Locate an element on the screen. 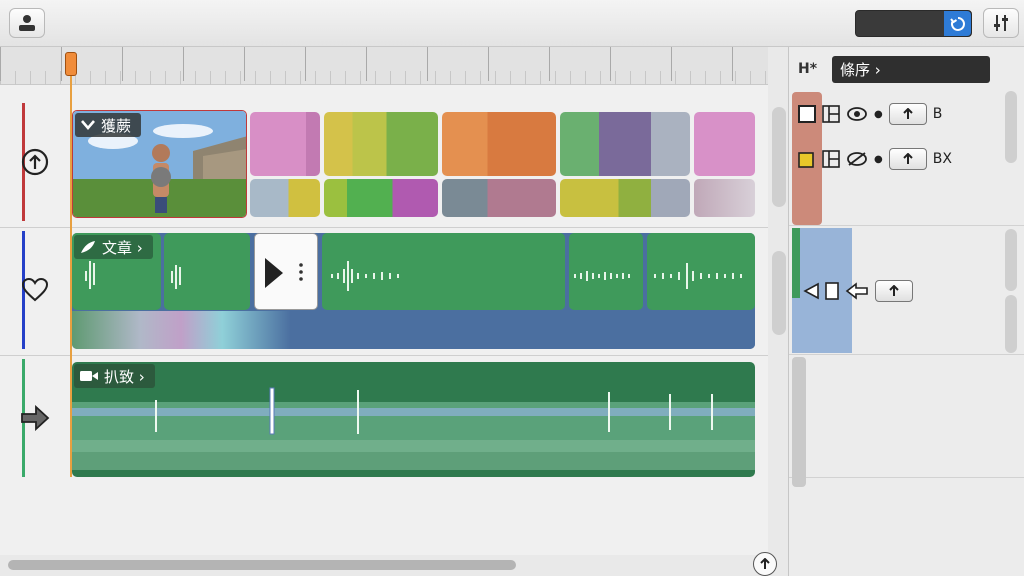  video-clip-label: 獲蕨 is located at coordinates (108, 125).